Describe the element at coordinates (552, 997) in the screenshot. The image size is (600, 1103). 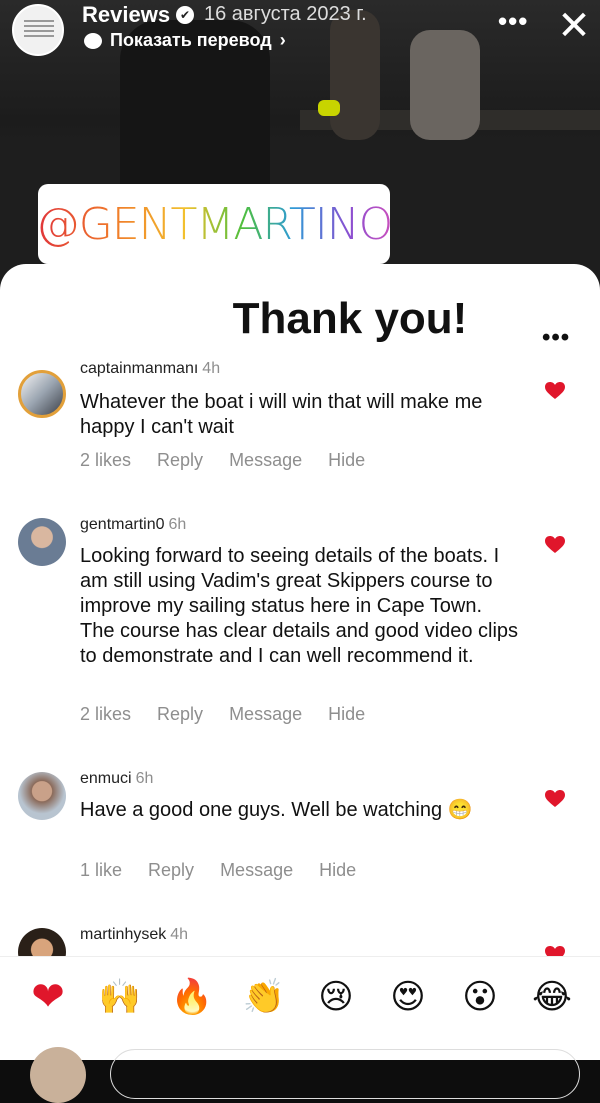
I see `joy-emoji-button: 😂` at that location.